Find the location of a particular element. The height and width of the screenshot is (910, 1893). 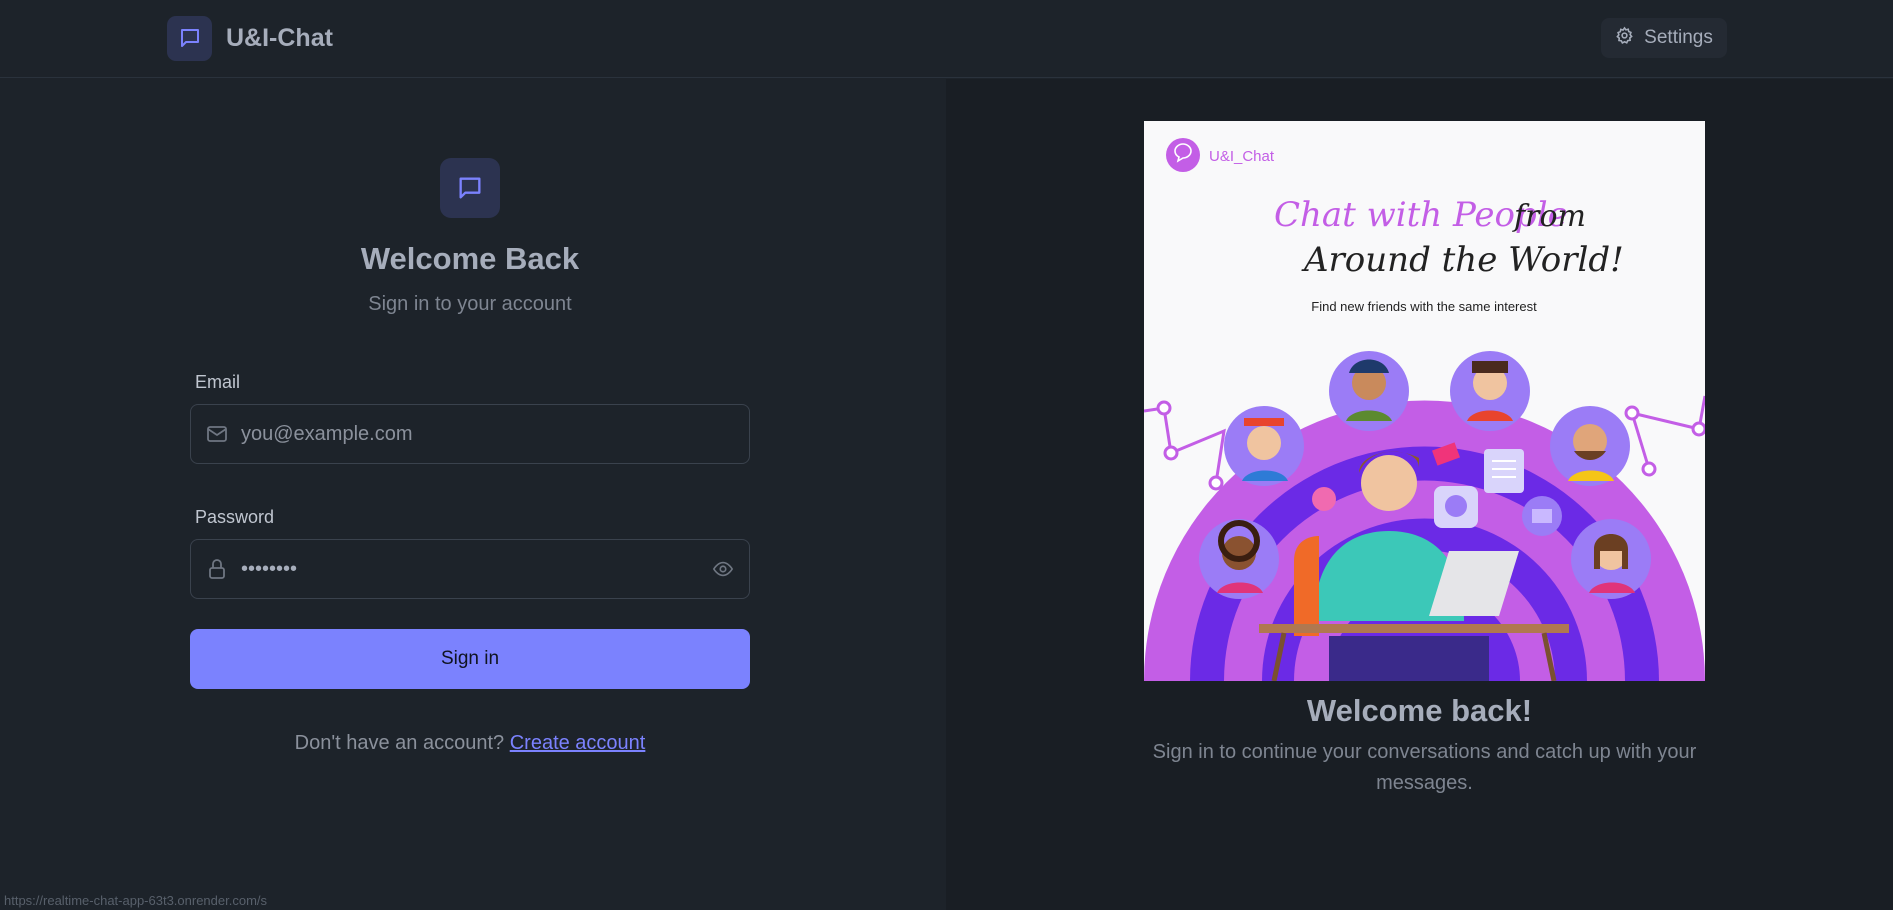

password-field-wrapper is located at coordinates (470, 569).